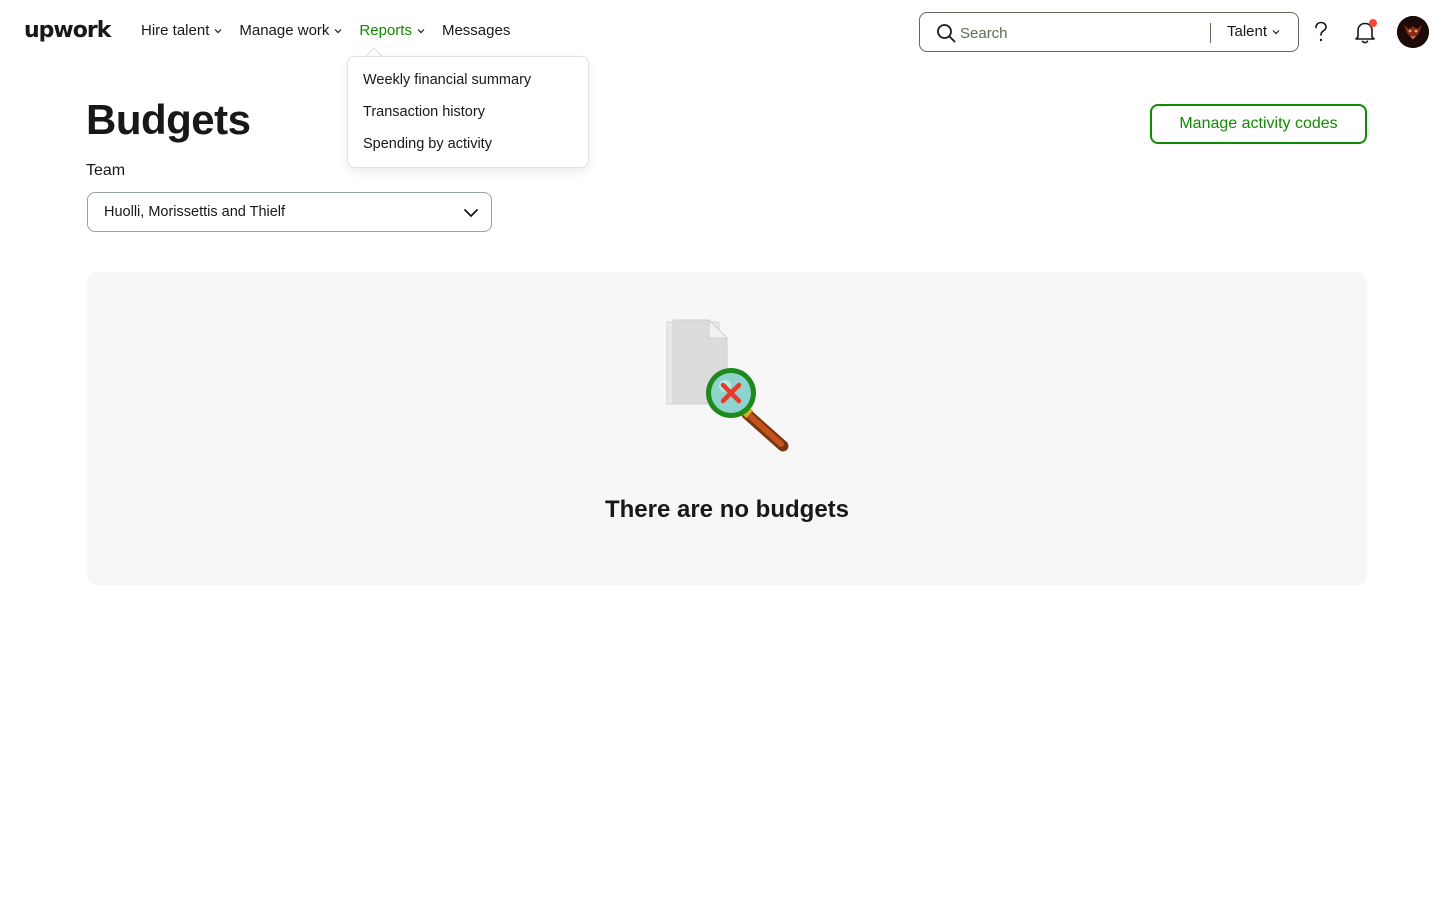 This screenshot has width=1454, height=904. I want to click on main-nav: Hire talent Manage work Reports Messages, so click(334, 30).